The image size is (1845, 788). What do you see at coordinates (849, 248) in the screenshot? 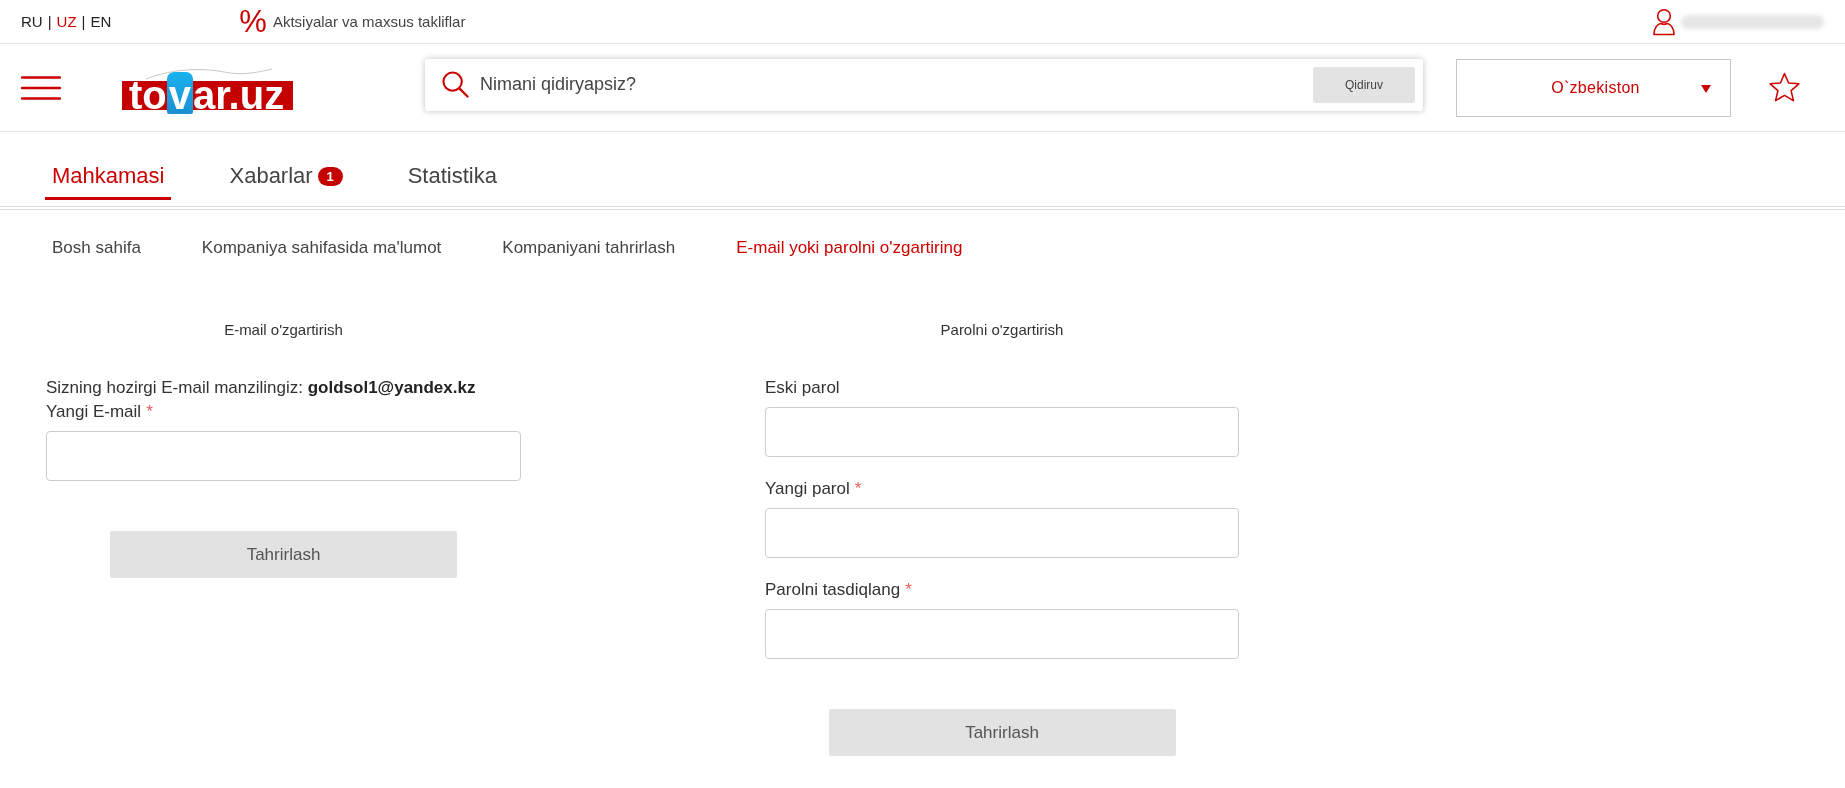
I see `subnav-link: E-mail yoki parolni o'zgartiring` at bounding box center [849, 248].